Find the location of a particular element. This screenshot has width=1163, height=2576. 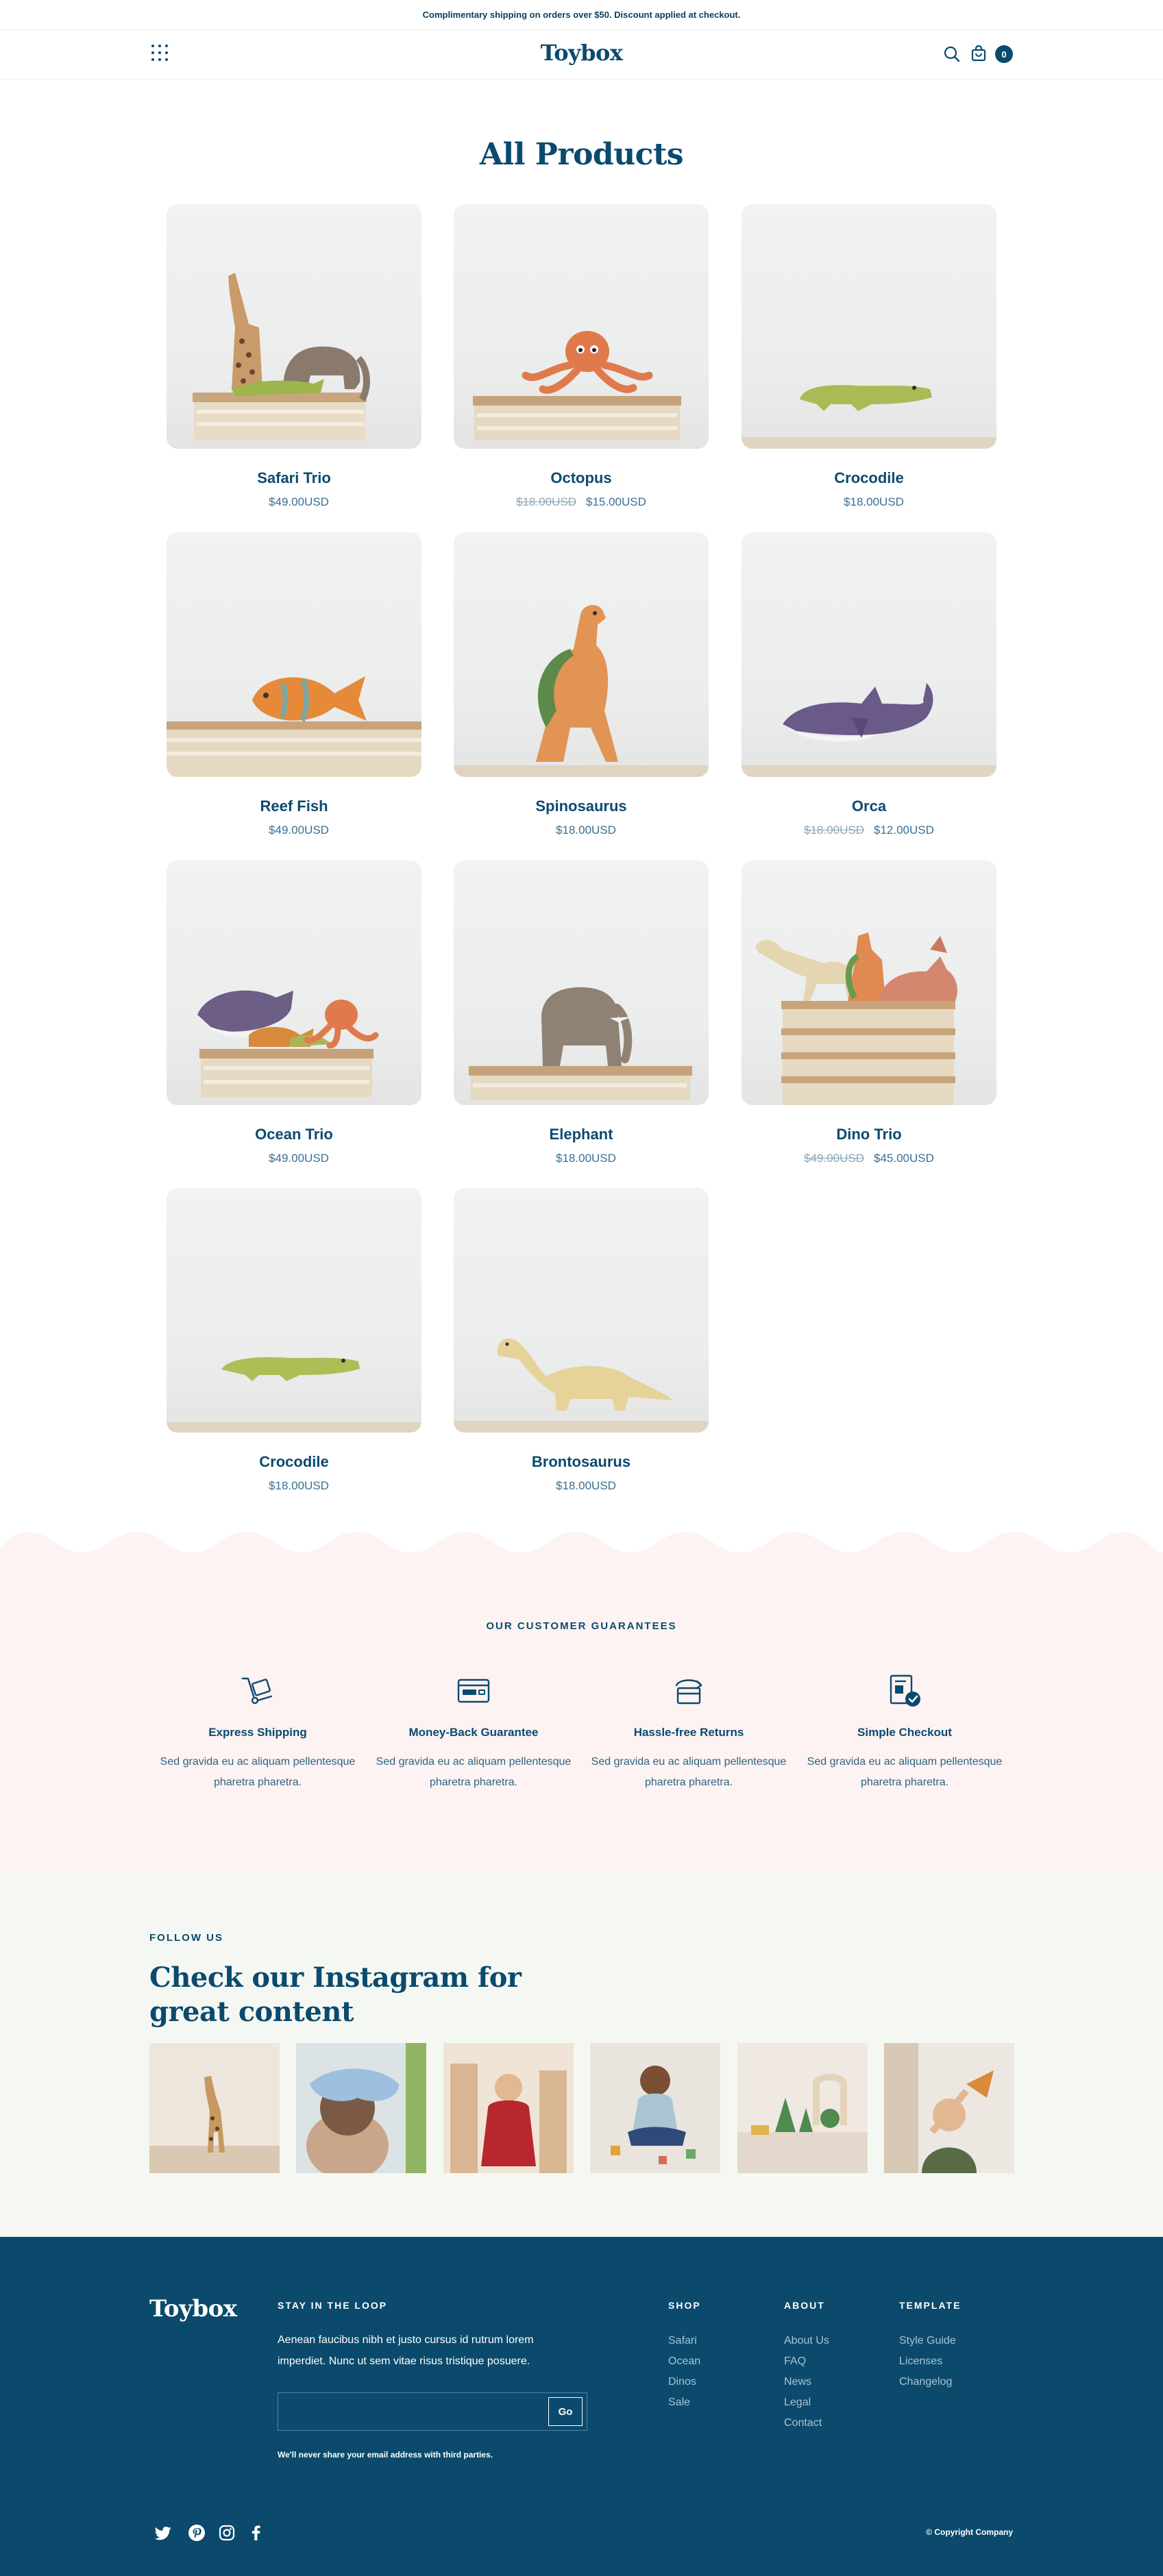

guarantees-heading: OUR CUSTOMER GUARANTEES is located at coordinates (581, 1626).